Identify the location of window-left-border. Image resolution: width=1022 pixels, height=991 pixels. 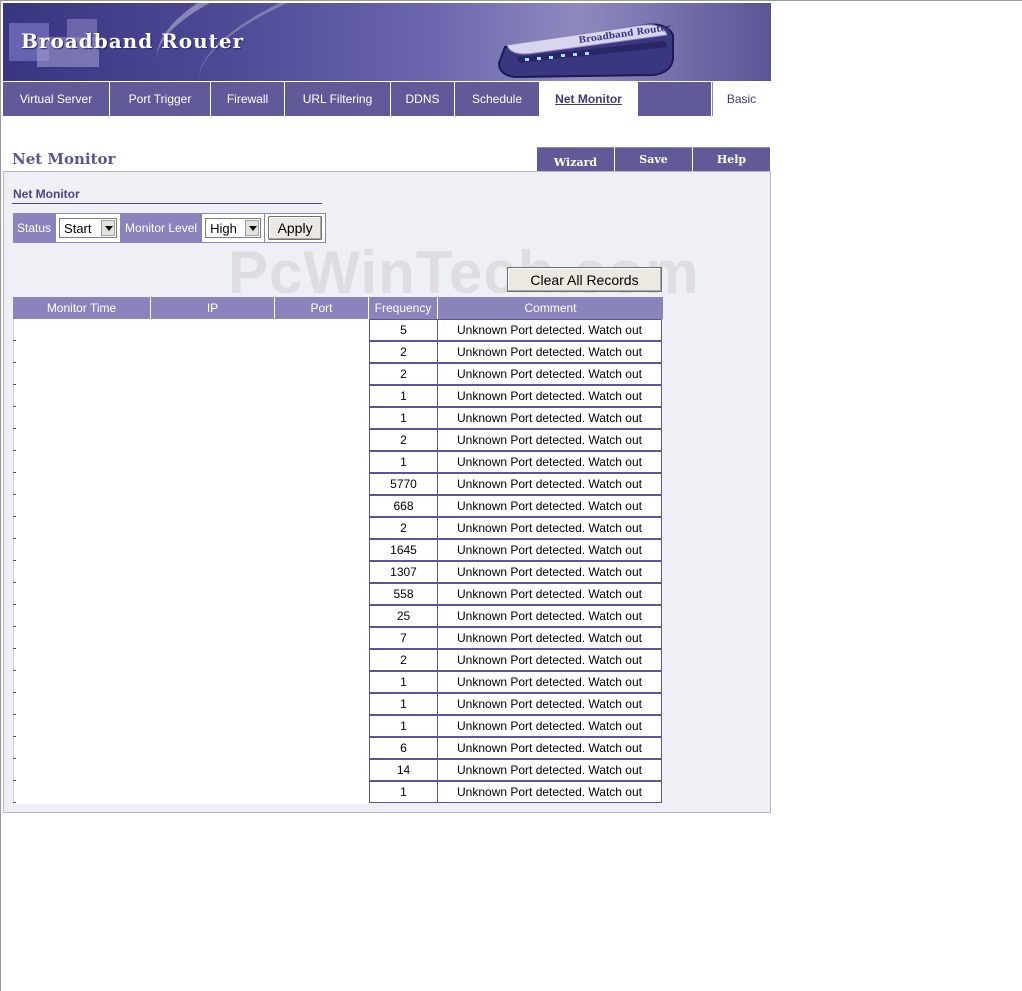
(0, 495).